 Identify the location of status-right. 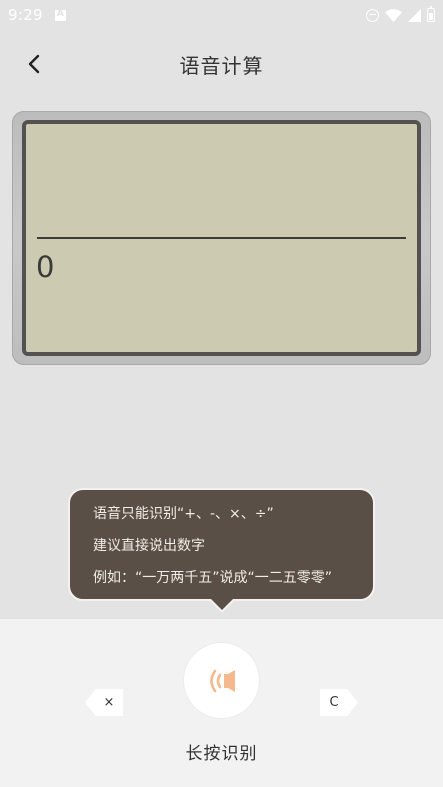
(400, 14).